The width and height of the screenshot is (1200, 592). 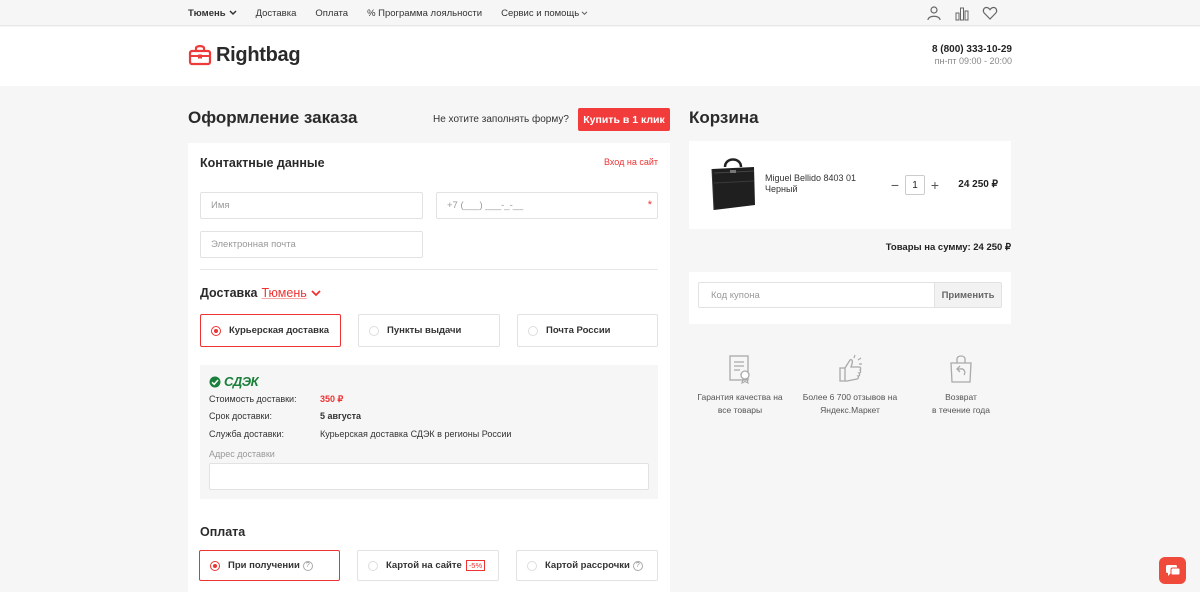 I want to click on payment-option-installment: Картой рассрочки ?, so click(x=587, y=565).